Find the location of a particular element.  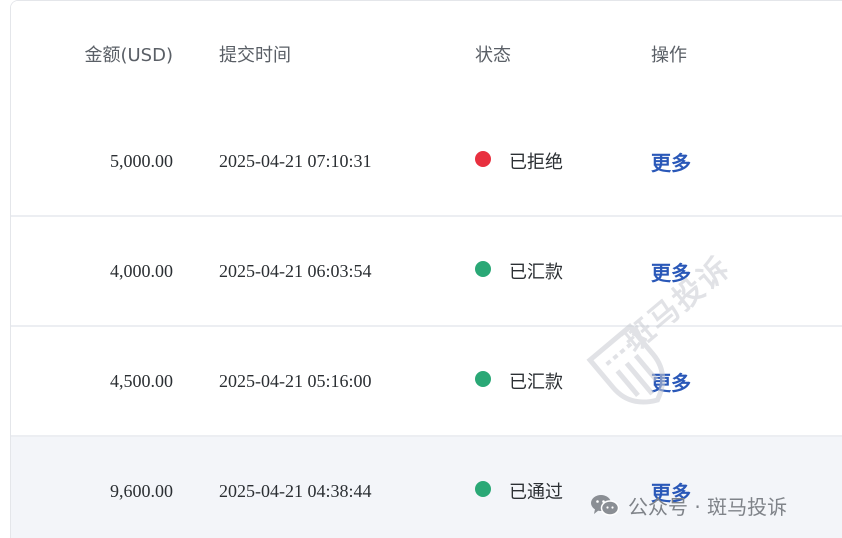

status-cell: 已拒绝 is located at coordinates (555, 161).